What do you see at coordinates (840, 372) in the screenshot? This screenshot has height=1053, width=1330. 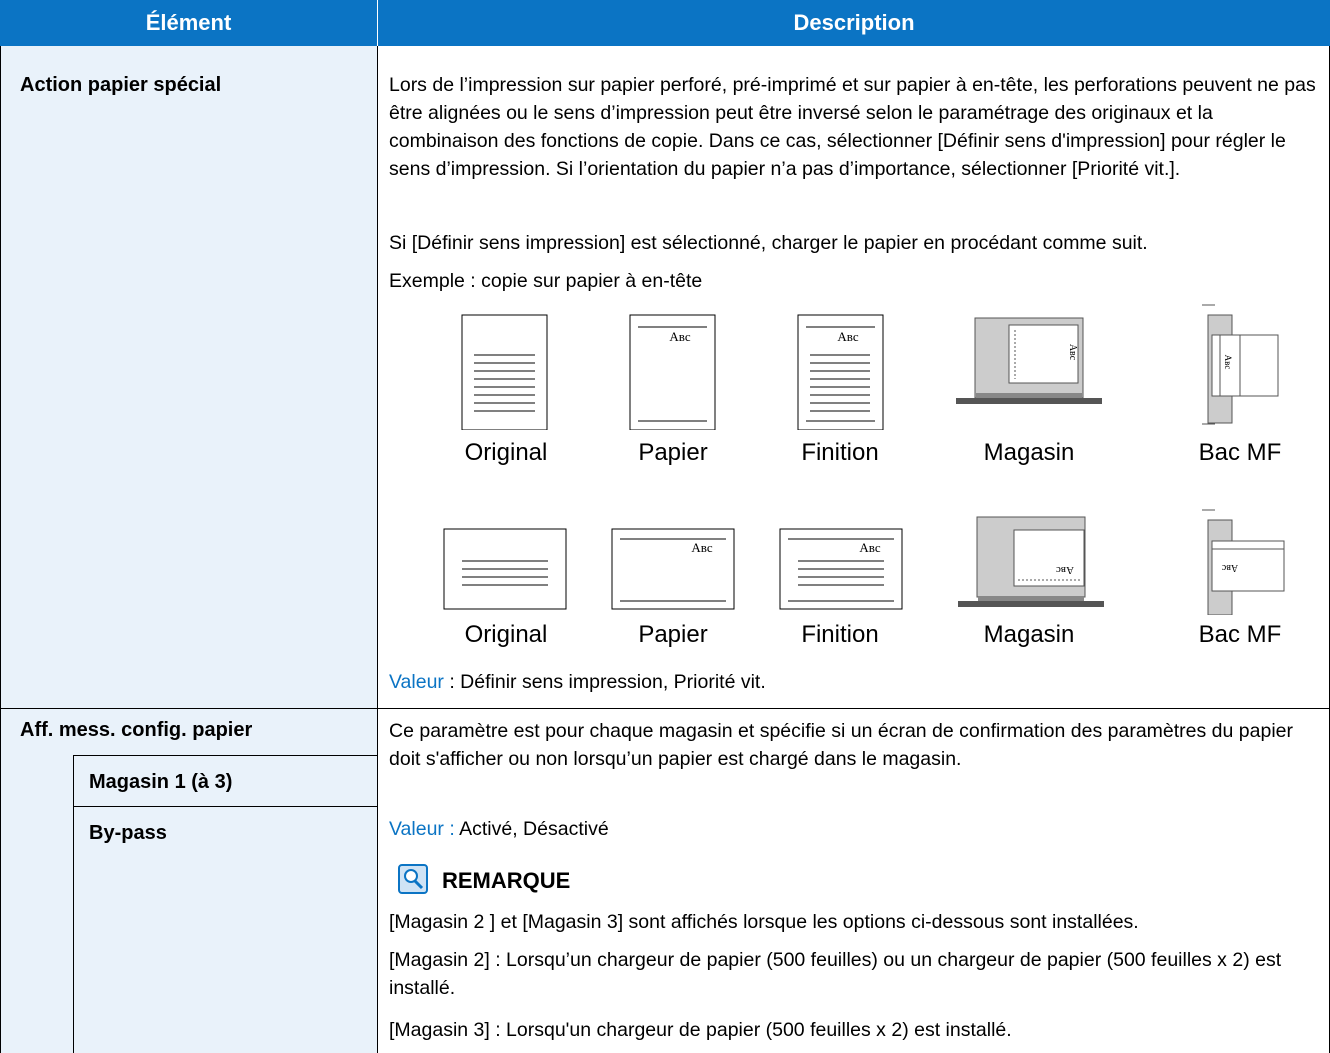 I see `finished-portrait-sheet: Aвс` at bounding box center [840, 372].